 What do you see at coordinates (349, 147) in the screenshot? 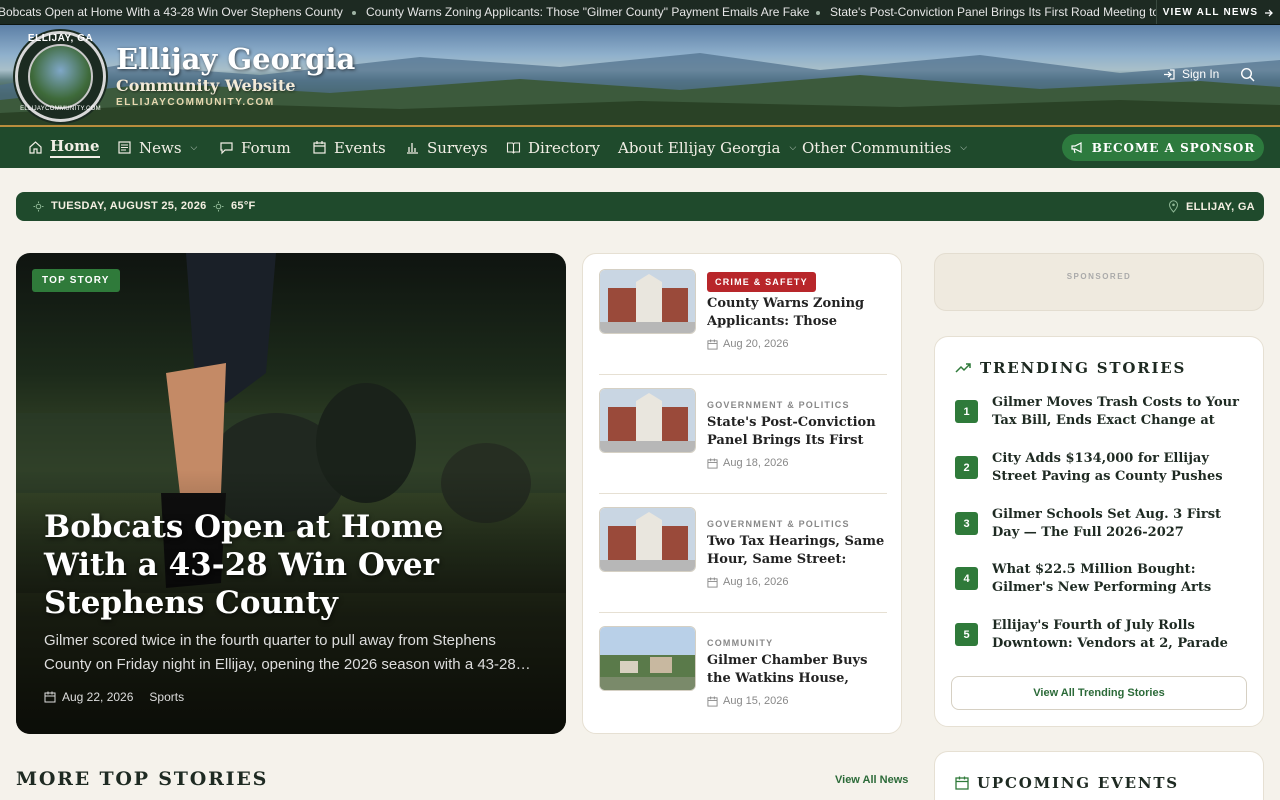
I see `nav-events: Events` at bounding box center [349, 147].